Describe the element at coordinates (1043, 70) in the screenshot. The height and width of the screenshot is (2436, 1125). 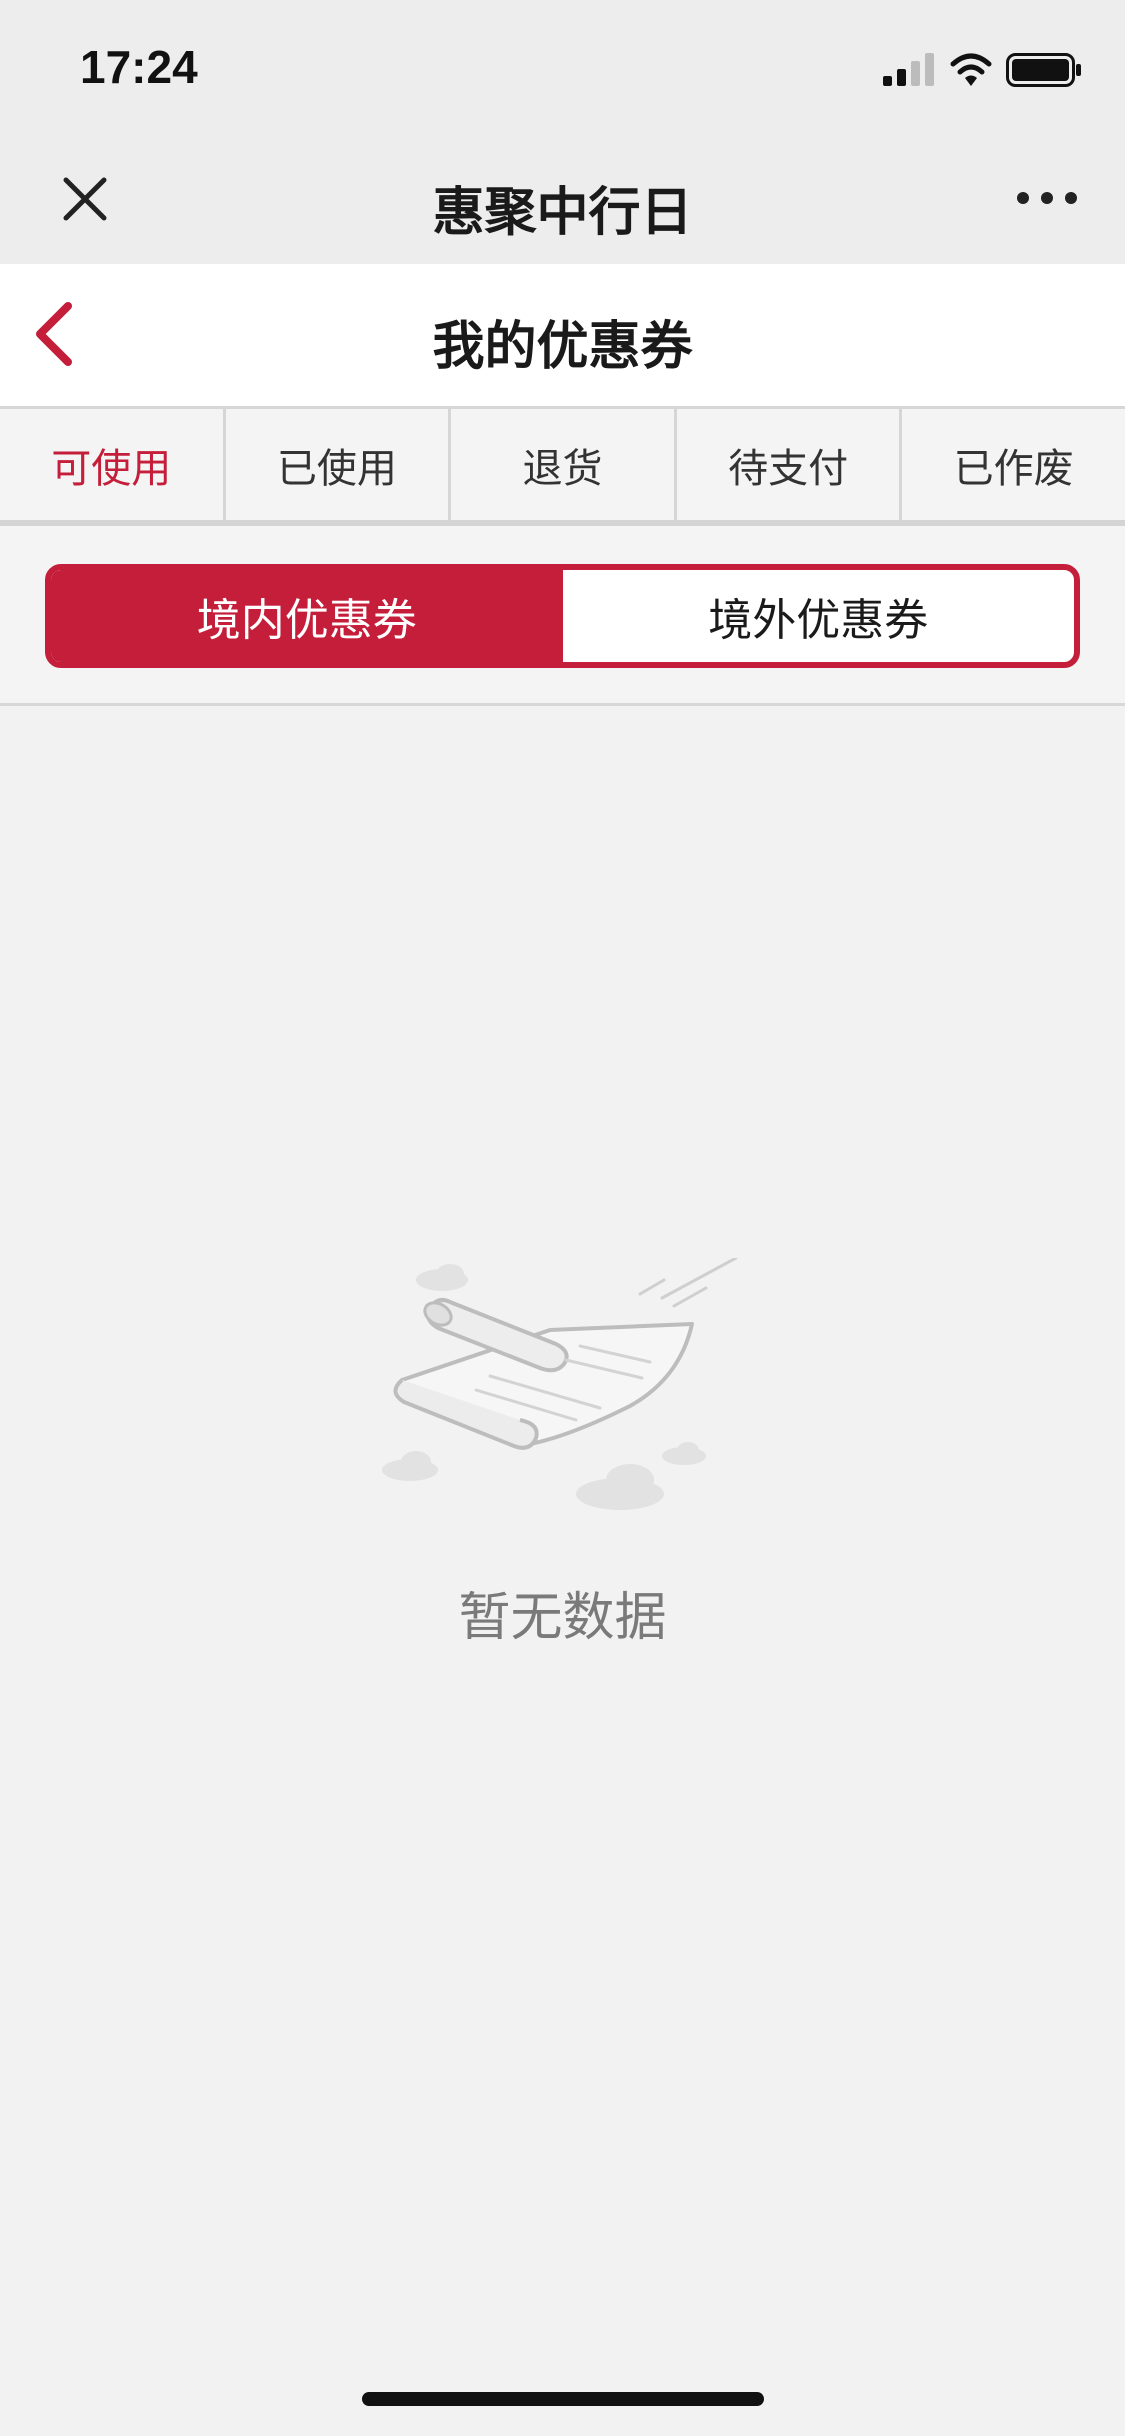
I see `battery-icon` at that location.